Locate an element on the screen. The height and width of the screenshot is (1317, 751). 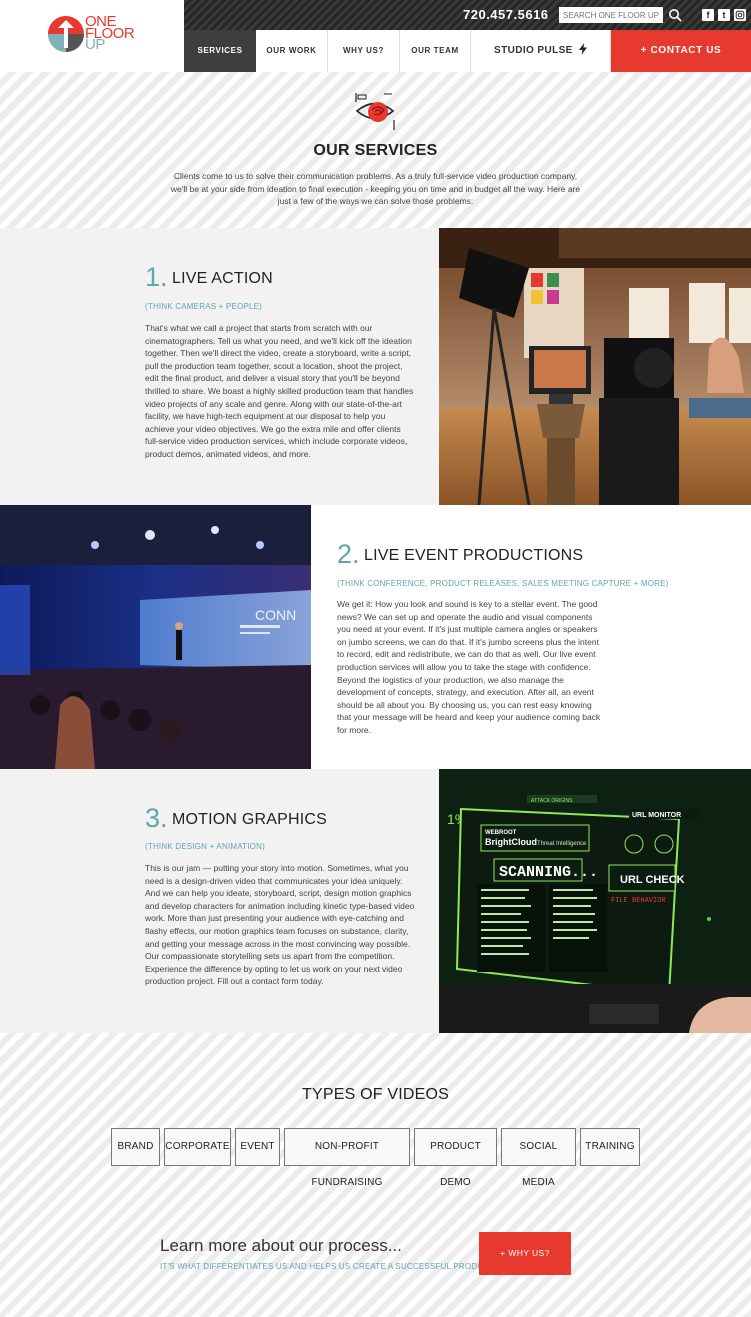
monitor-brand-top: WEBROOT is located at coordinates (501, 833).